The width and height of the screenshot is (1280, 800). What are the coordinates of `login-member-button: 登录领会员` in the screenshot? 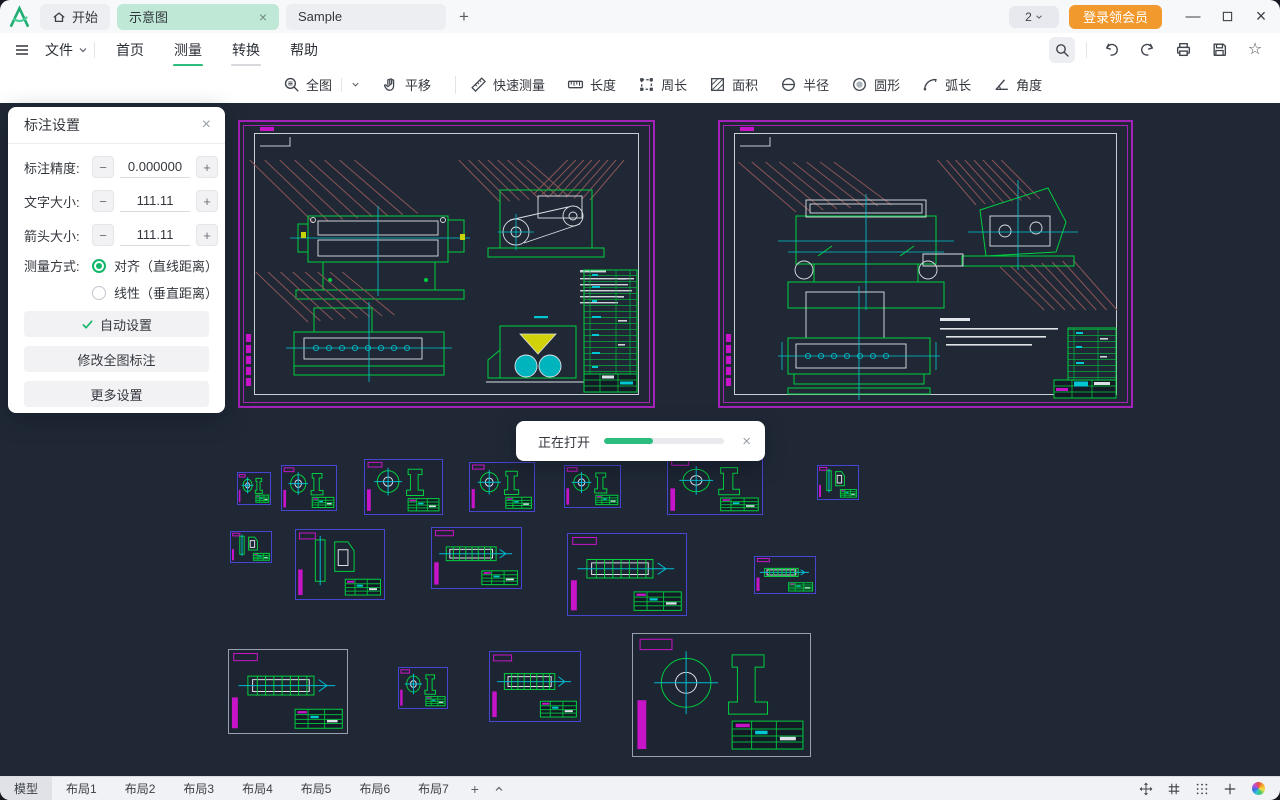 It's located at (1115, 16).